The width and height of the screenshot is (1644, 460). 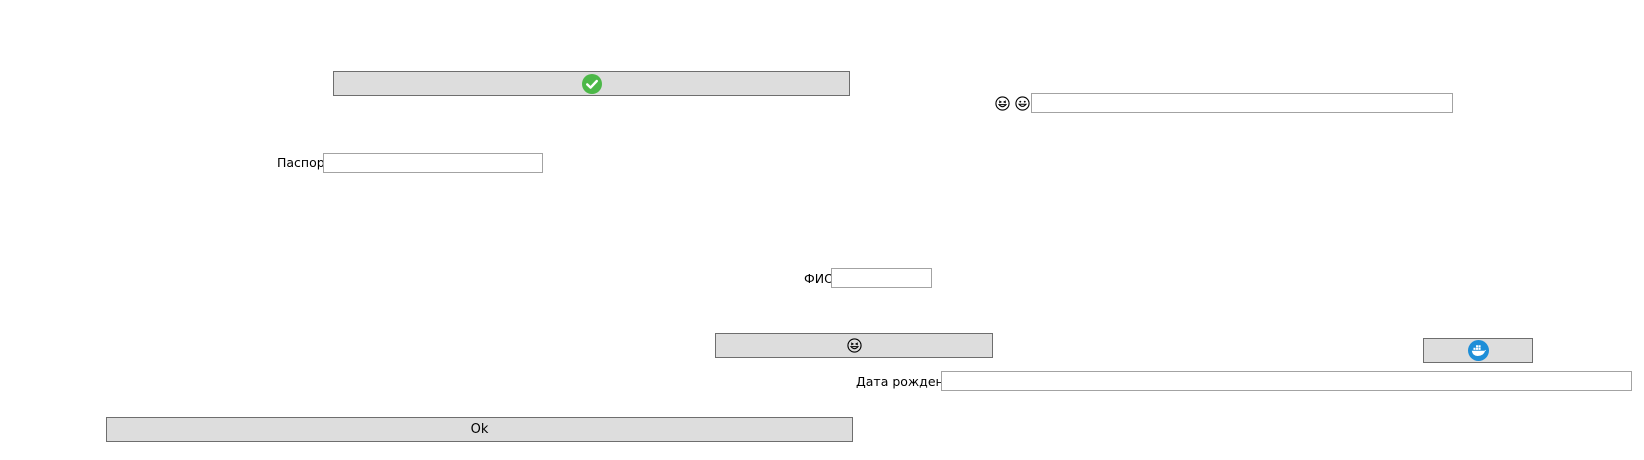 What do you see at coordinates (433, 163) in the screenshot?
I see `passport-field` at bounding box center [433, 163].